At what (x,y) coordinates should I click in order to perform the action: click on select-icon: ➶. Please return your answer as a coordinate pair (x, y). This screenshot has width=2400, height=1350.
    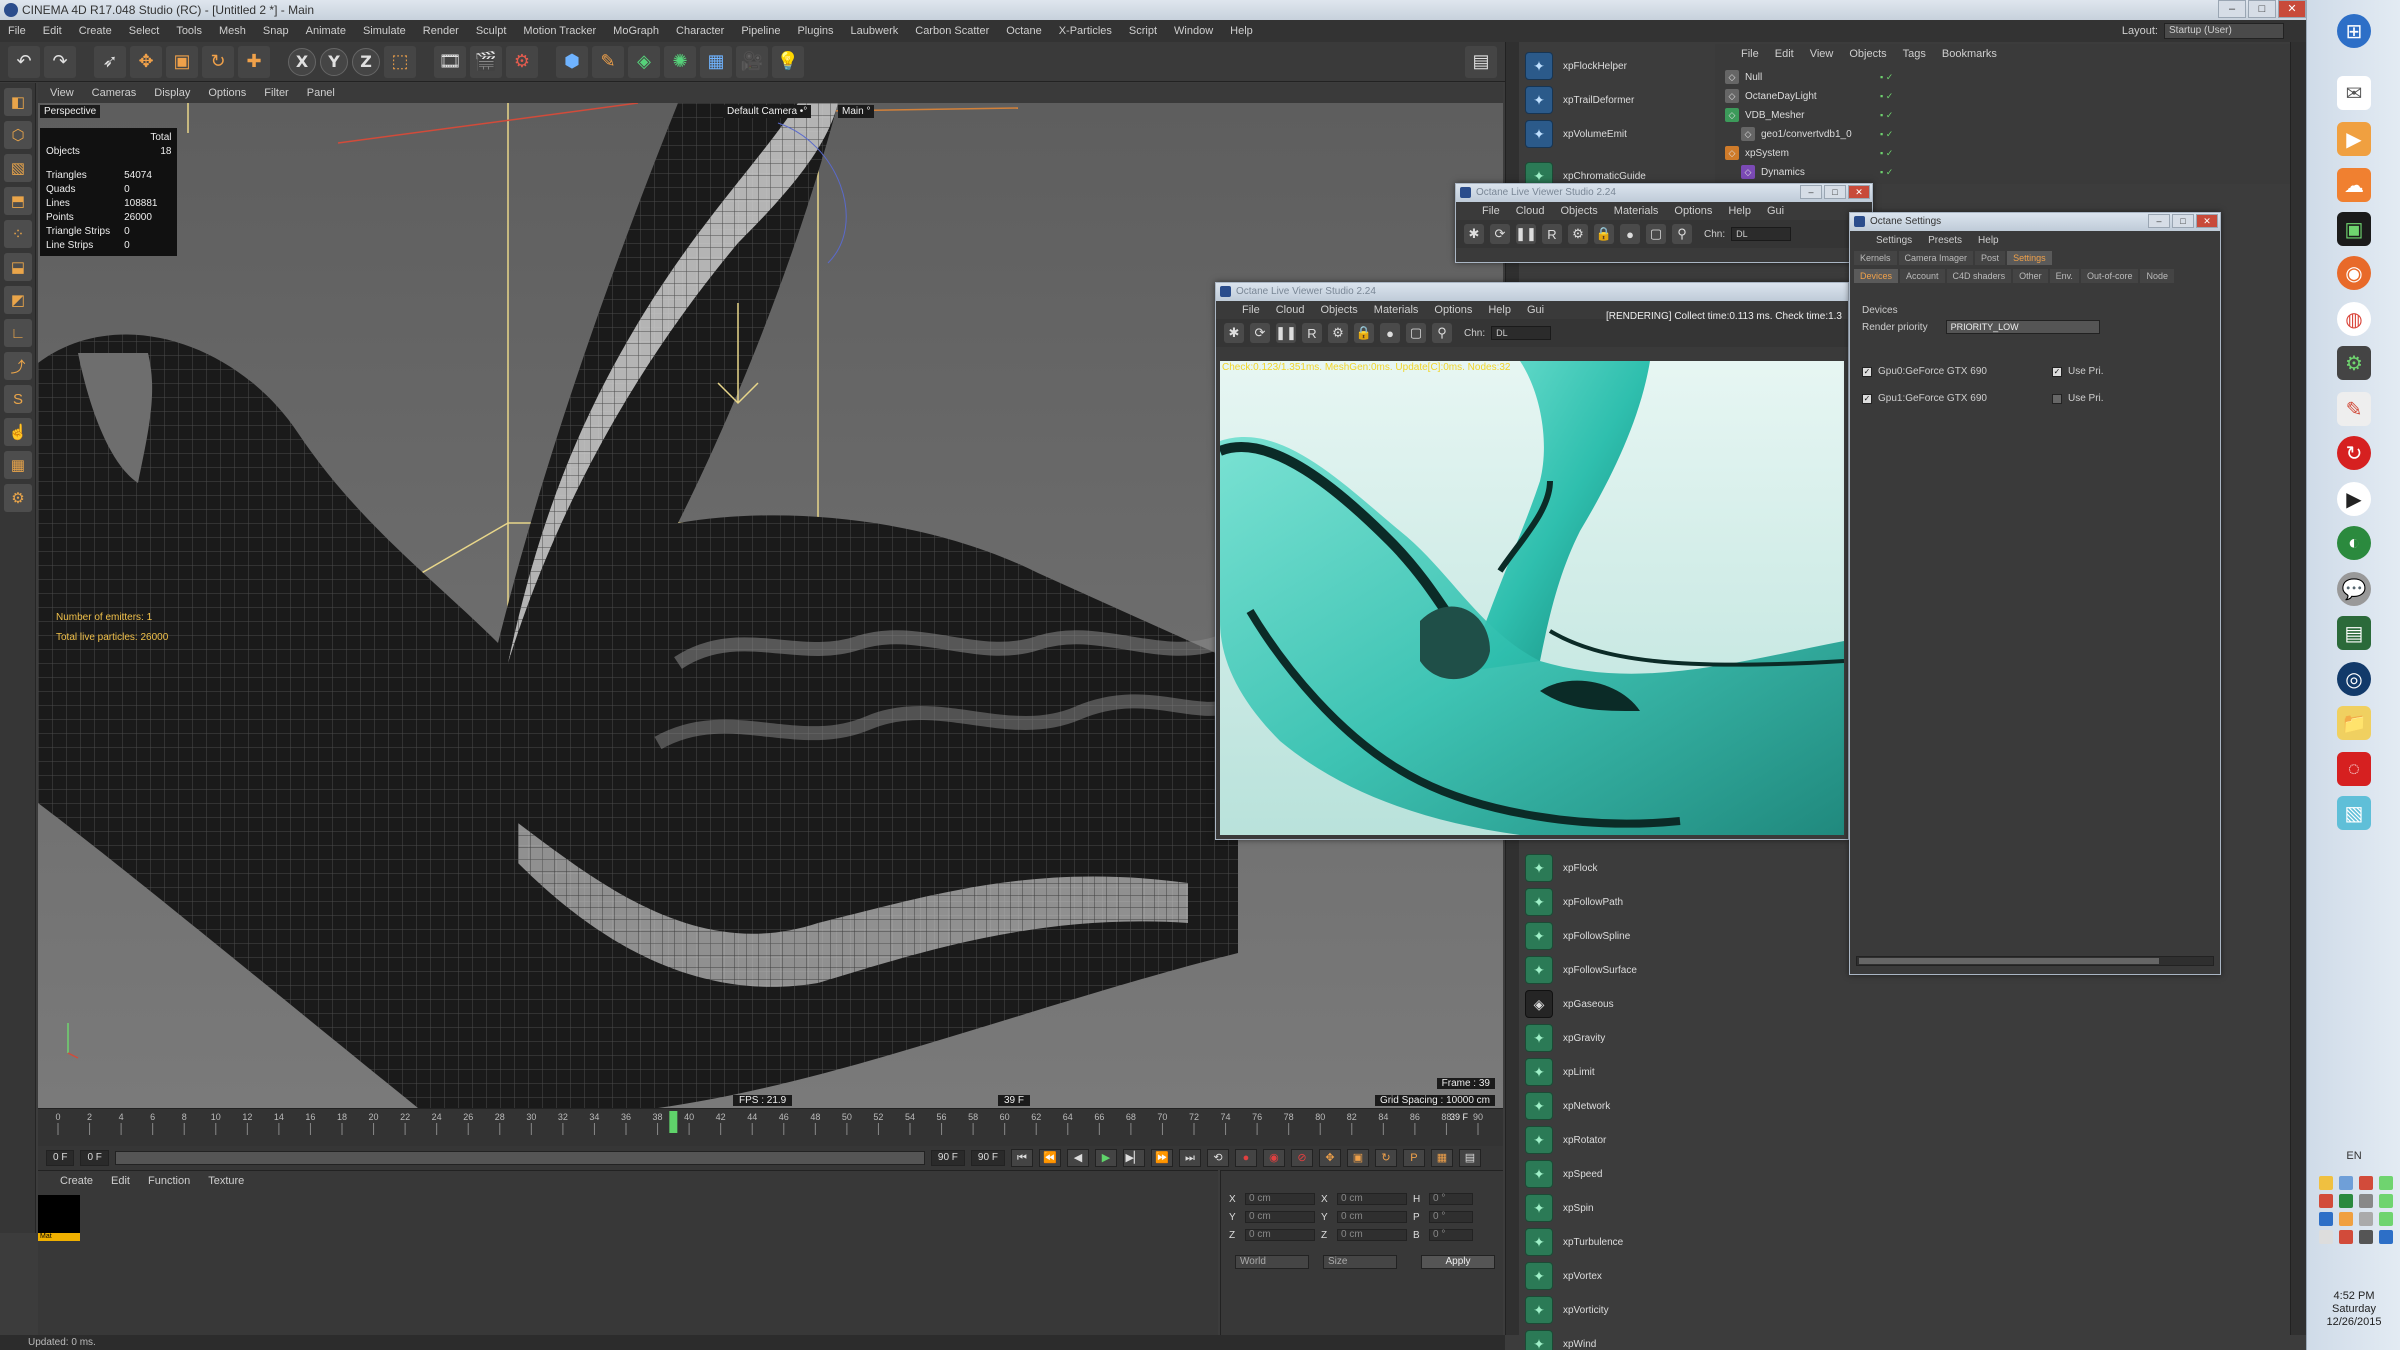
    Looking at the image, I should click on (110, 61).